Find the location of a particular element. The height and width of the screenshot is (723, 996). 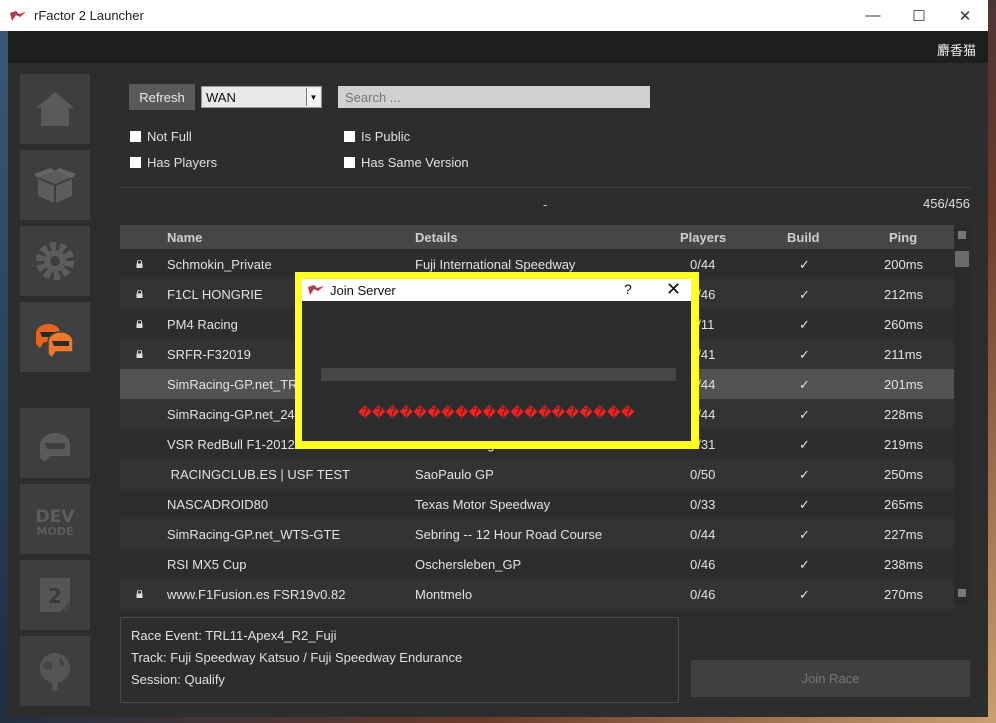

has-players-label: Has Players is located at coordinates (182, 162).